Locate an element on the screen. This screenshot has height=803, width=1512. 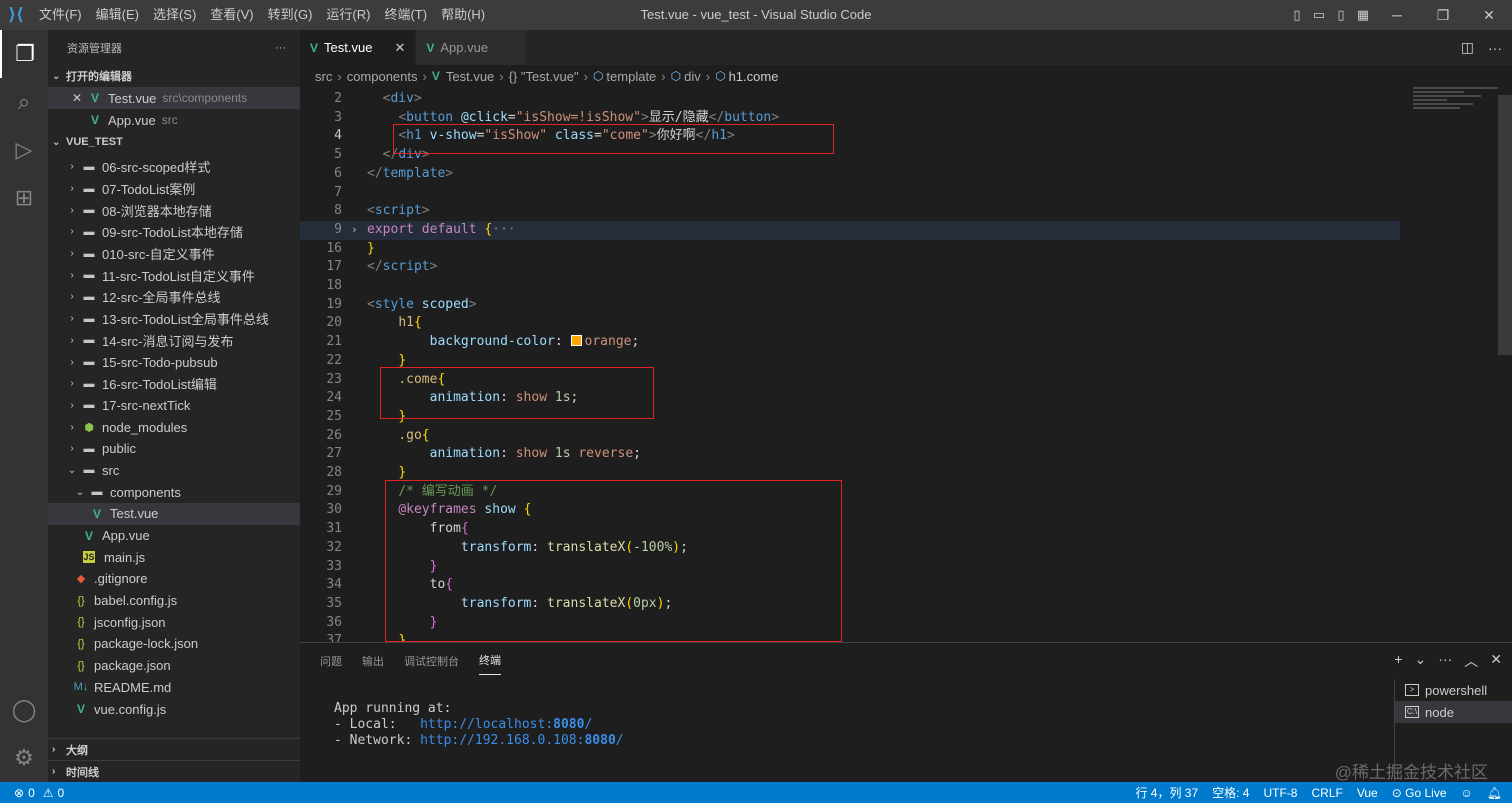
tree-folder: › ▬ 09-src-TodoList本地存储 is located at coordinates (174, 232).